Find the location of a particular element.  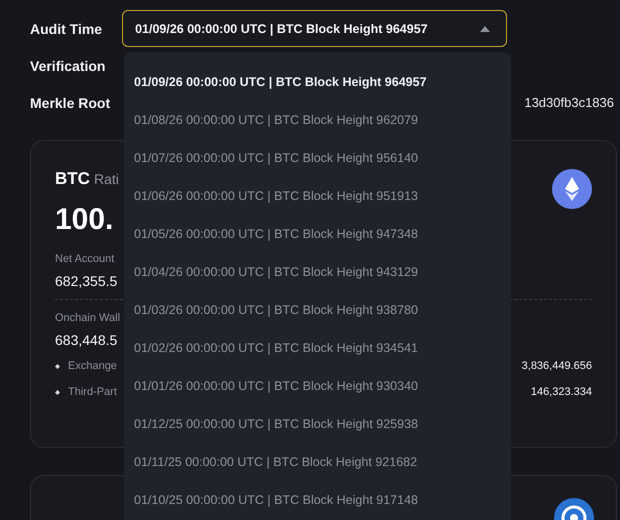

onchain-wallet-label: Onchain Wall is located at coordinates (87, 318).